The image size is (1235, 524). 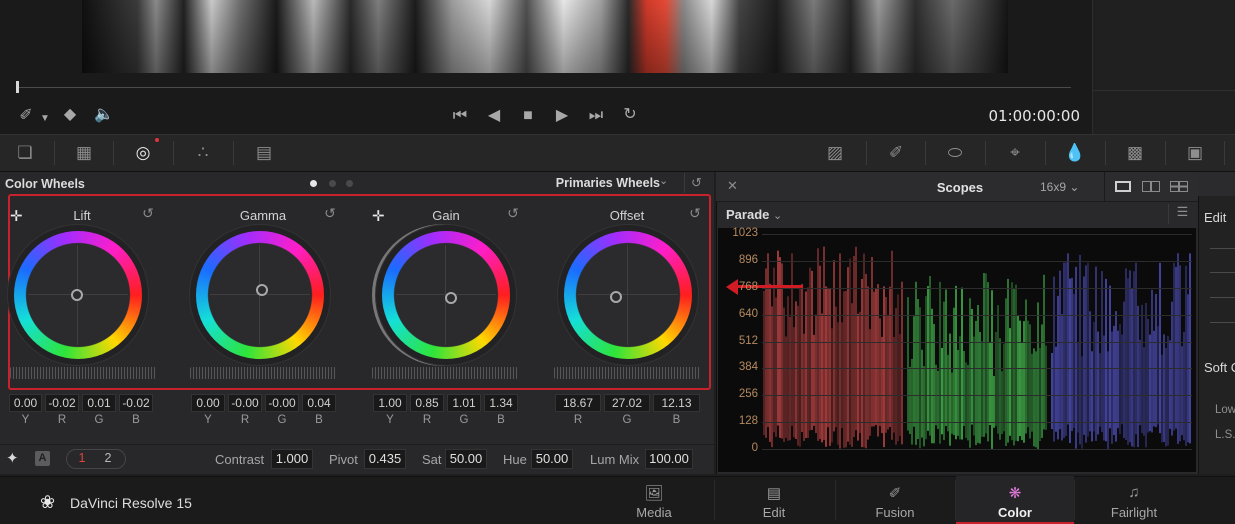 What do you see at coordinates (264, 153) in the screenshot?
I see `motion-effects-icon: ▤` at bounding box center [264, 153].